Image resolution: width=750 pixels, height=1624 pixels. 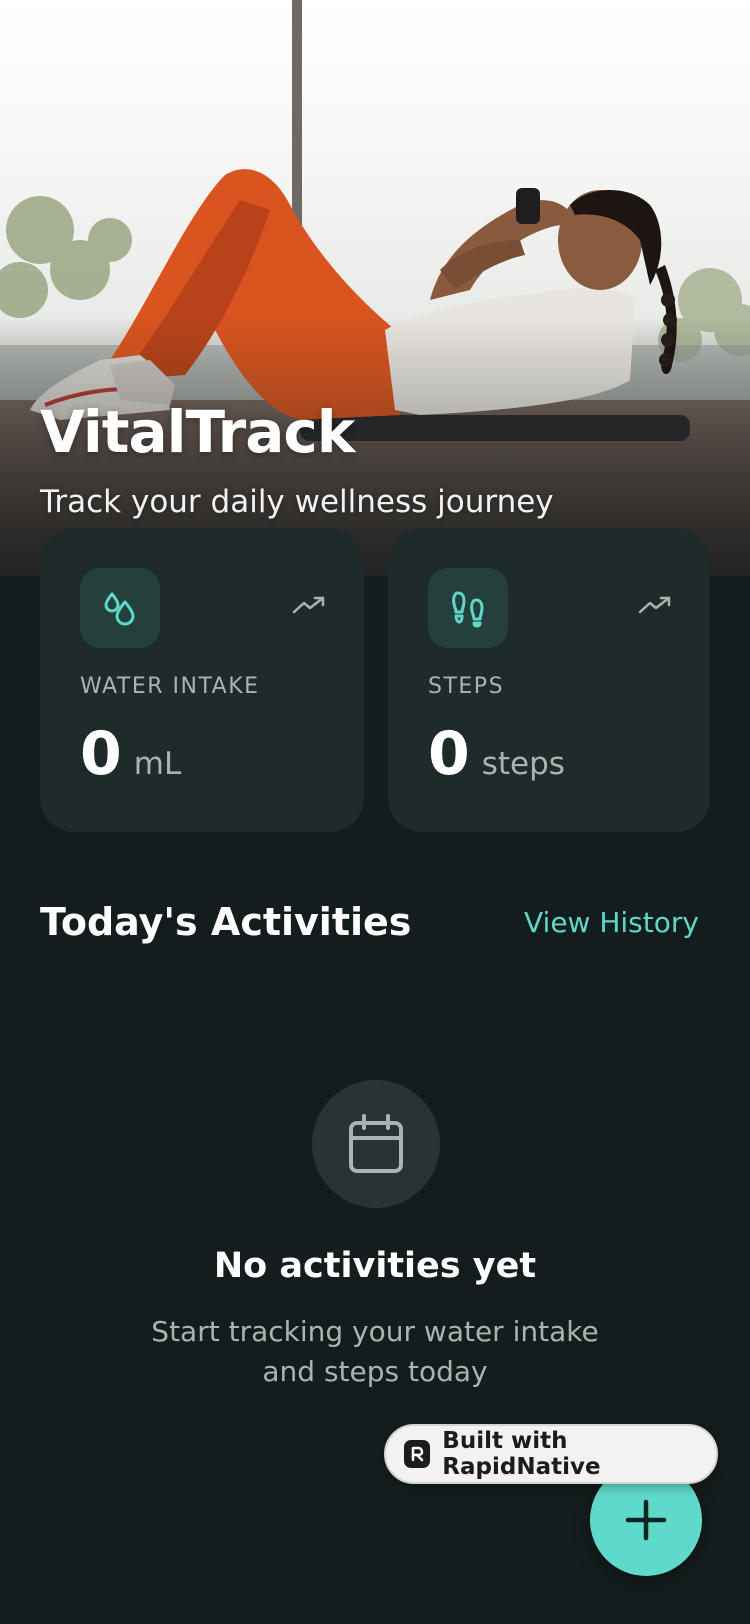 I want to click on steps-card: STEPS 0 steps, so click(x=549, y=680).